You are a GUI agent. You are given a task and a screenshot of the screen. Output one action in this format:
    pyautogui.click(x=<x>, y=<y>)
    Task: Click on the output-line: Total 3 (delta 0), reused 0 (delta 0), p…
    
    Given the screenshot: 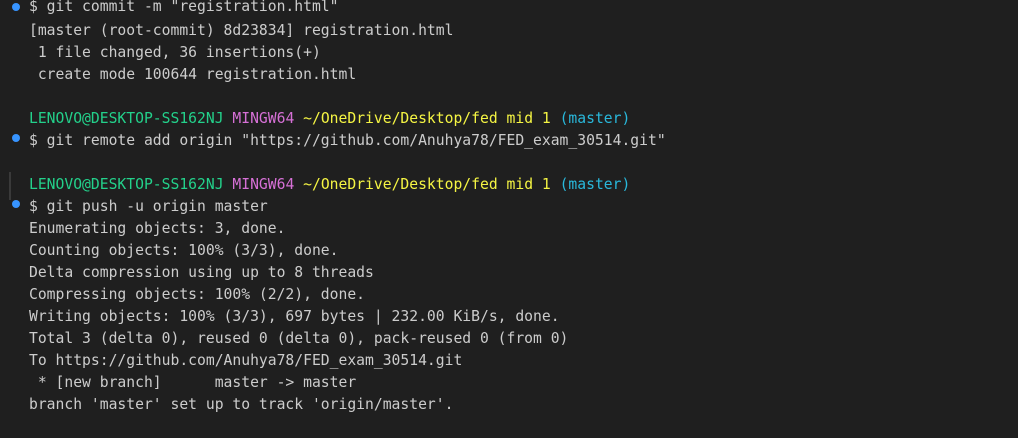 What is the action you would take?
    pyautogui.click(x=299, y=338)
    